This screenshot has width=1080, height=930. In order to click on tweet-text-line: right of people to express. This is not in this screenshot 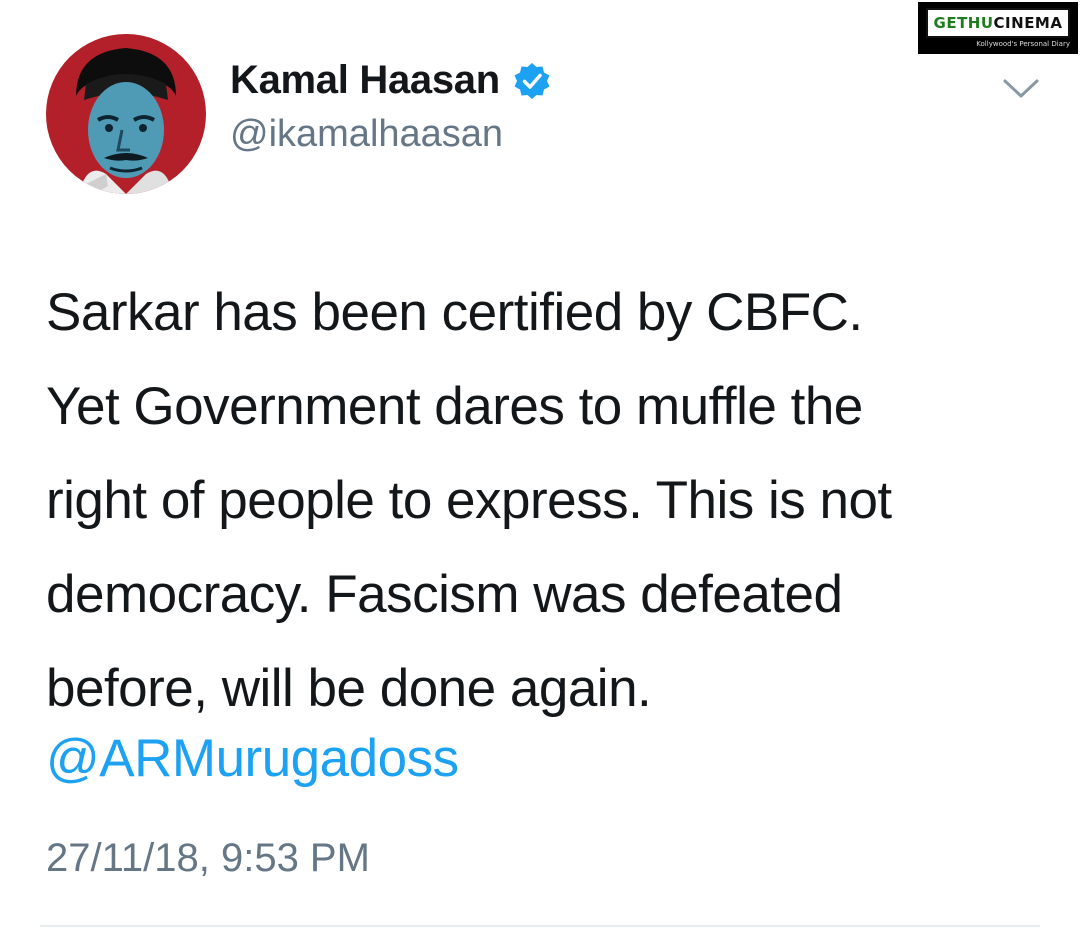, I will do `click(469, 500)`.